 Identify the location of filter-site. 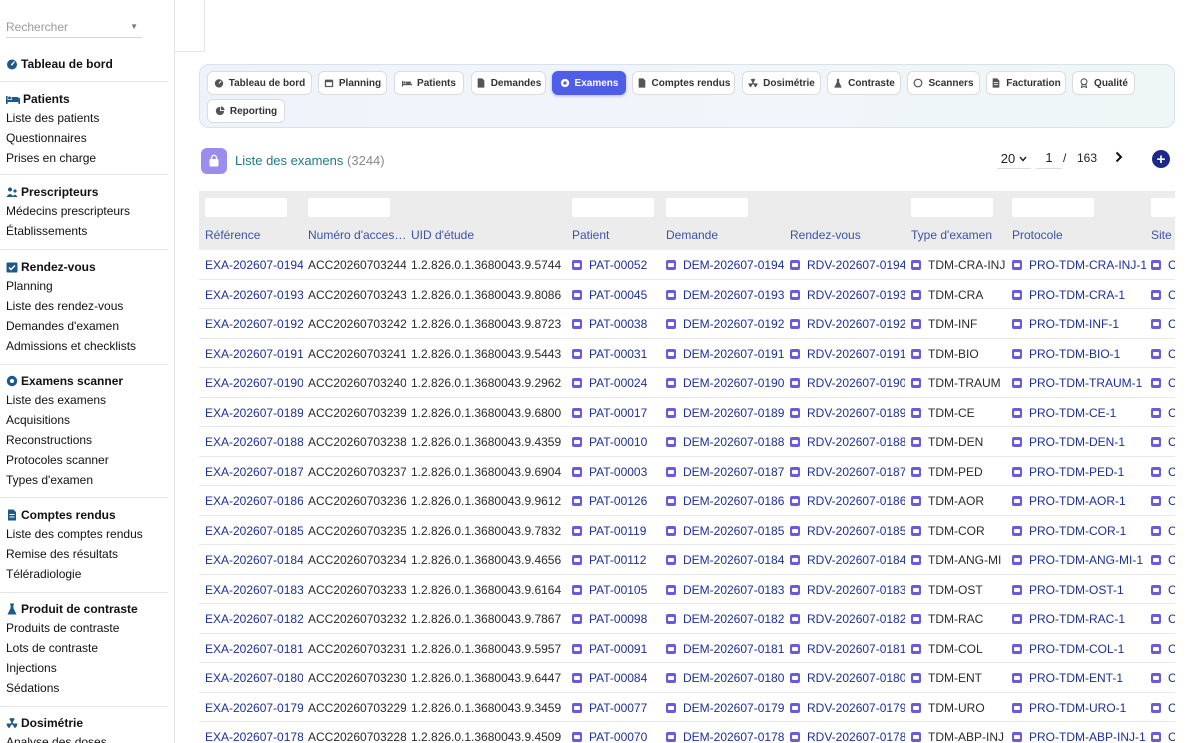
(1163, 207).